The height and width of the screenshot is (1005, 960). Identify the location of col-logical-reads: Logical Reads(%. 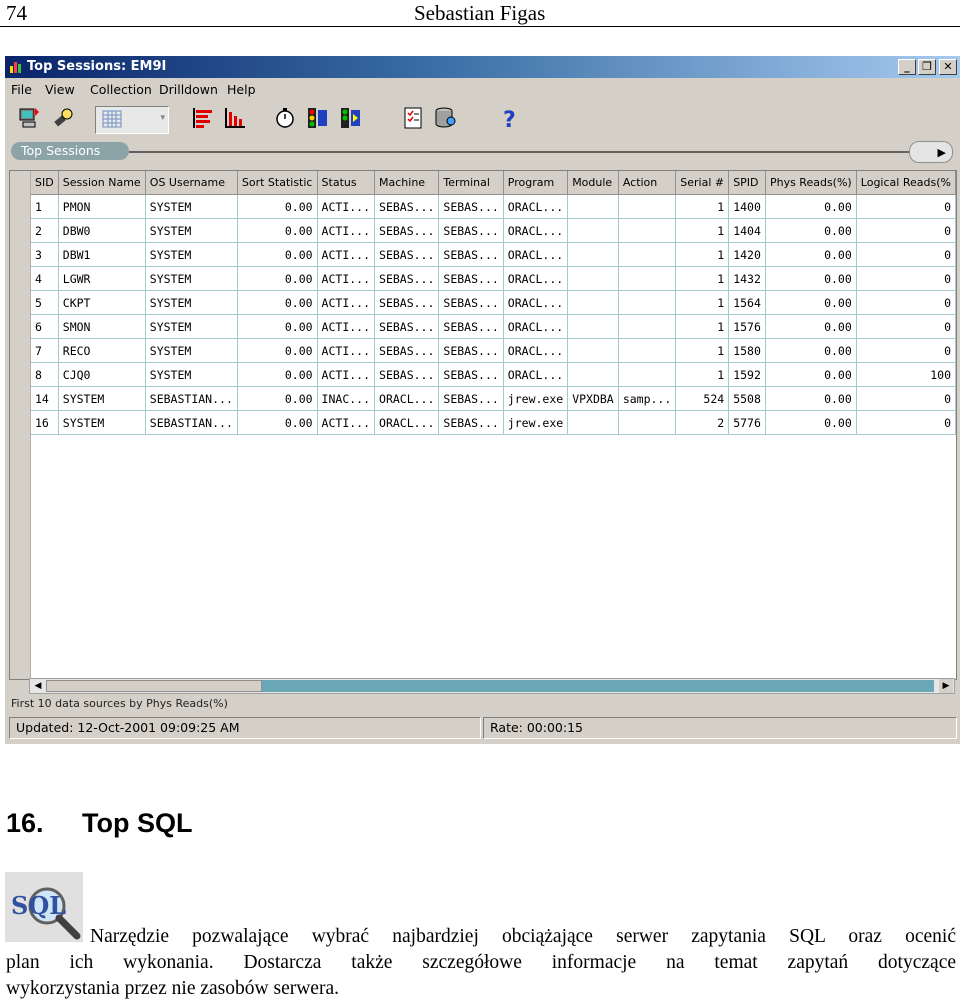
(906, 183).